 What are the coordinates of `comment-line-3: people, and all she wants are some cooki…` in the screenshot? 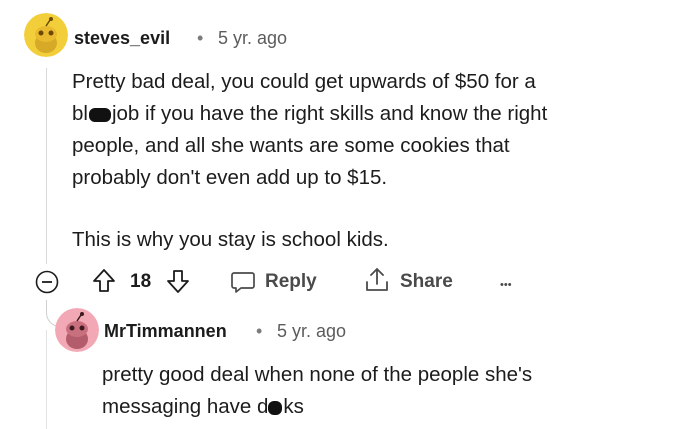 It's located at (291, 145).